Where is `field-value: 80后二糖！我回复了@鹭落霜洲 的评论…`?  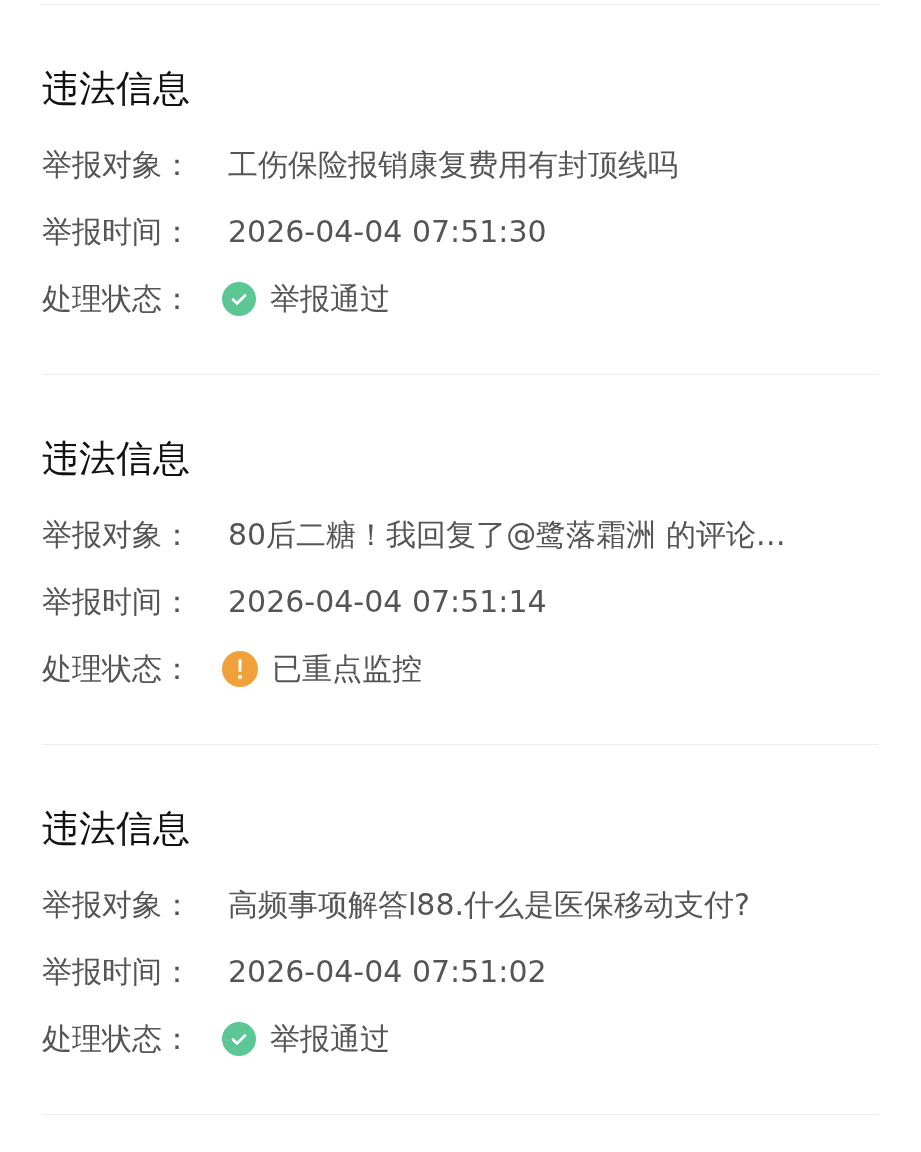
field-value: 80后二糖！我回复了@鹭落霜洲 的评论… is located at coordinates (507, 535).